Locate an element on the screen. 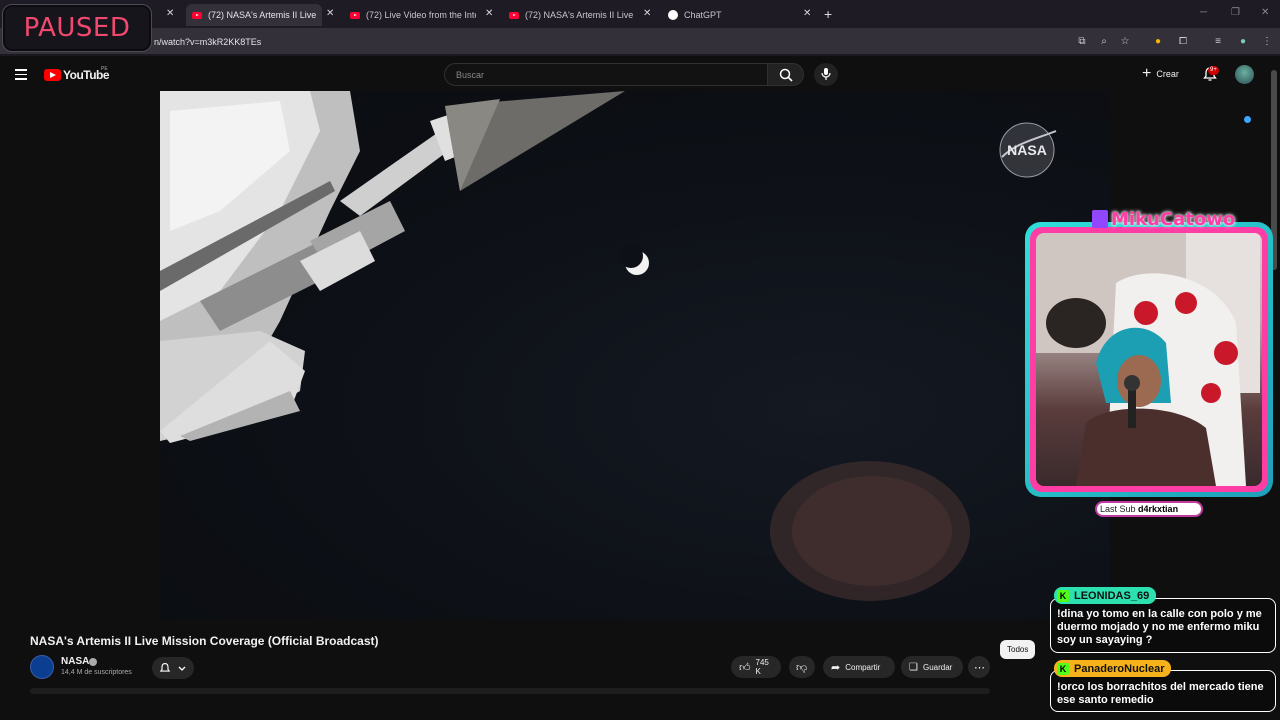 This screenshot has width=1280, height=720. more-horizontal-icon: ⋯ is located at coordinates (979, 667).